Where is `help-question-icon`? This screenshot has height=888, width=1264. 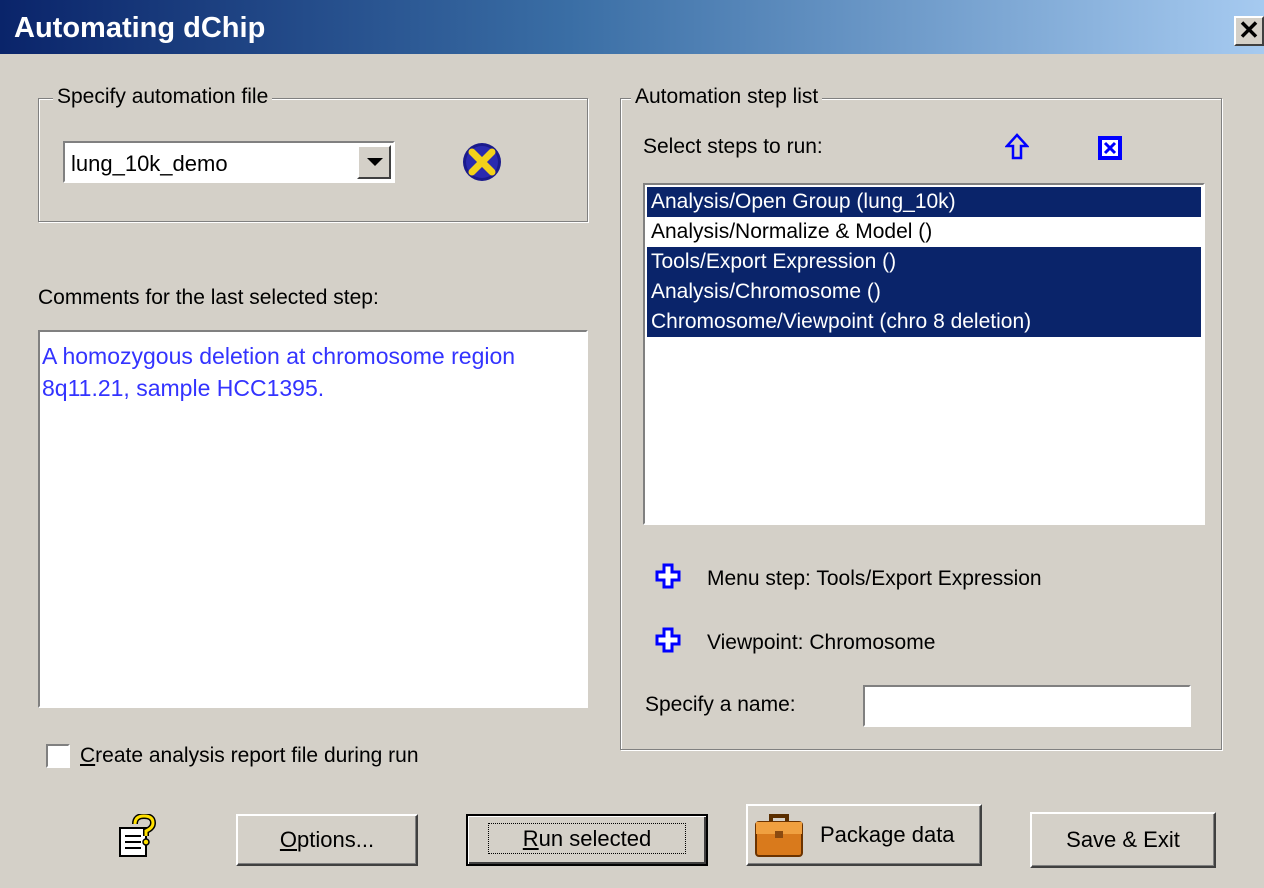 help-question-icon is located at coordinates (138, 834).